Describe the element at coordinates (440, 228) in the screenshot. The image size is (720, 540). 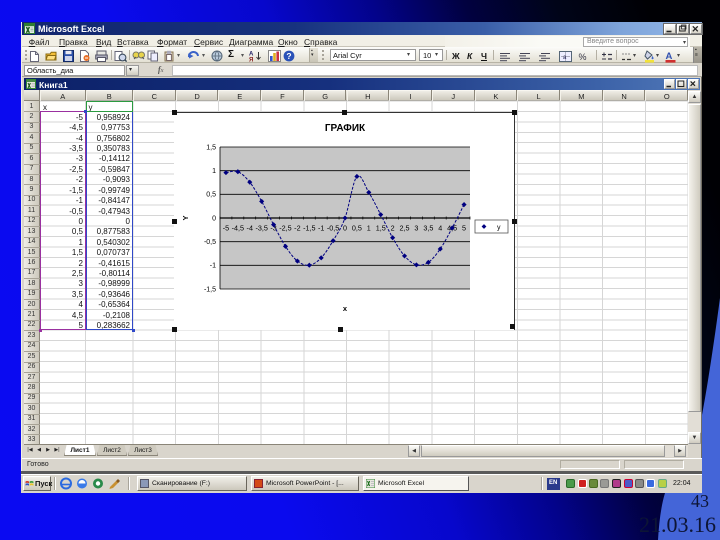
I see `svg-text: 4` at that location.